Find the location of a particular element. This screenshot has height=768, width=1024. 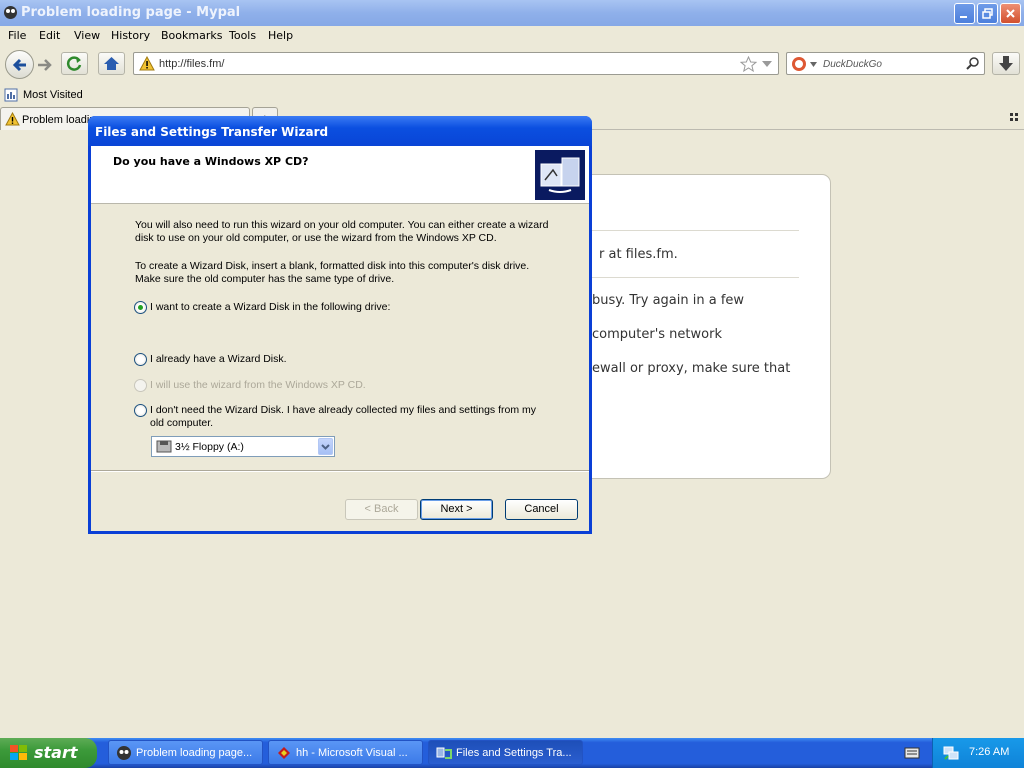

reload-button is located at coordinates (74, 63).